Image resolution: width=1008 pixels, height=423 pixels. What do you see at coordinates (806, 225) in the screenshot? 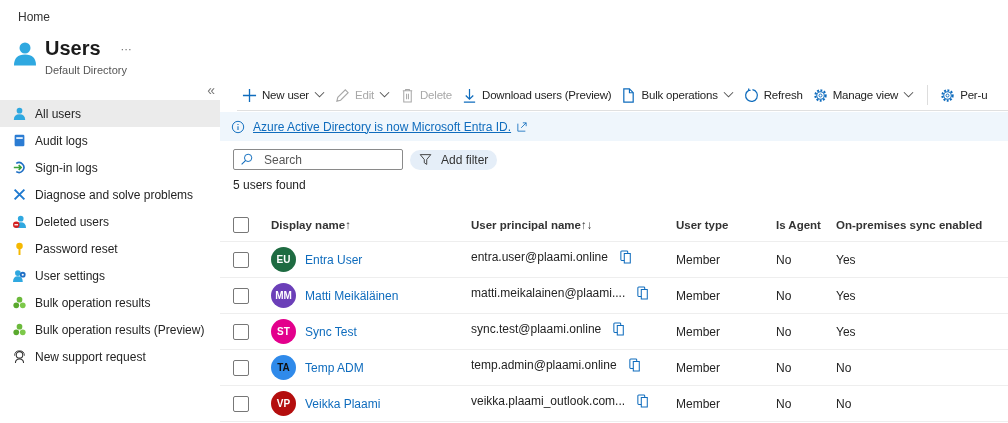
I see `column-header: Is Agent` at bounding box center [806, 225].